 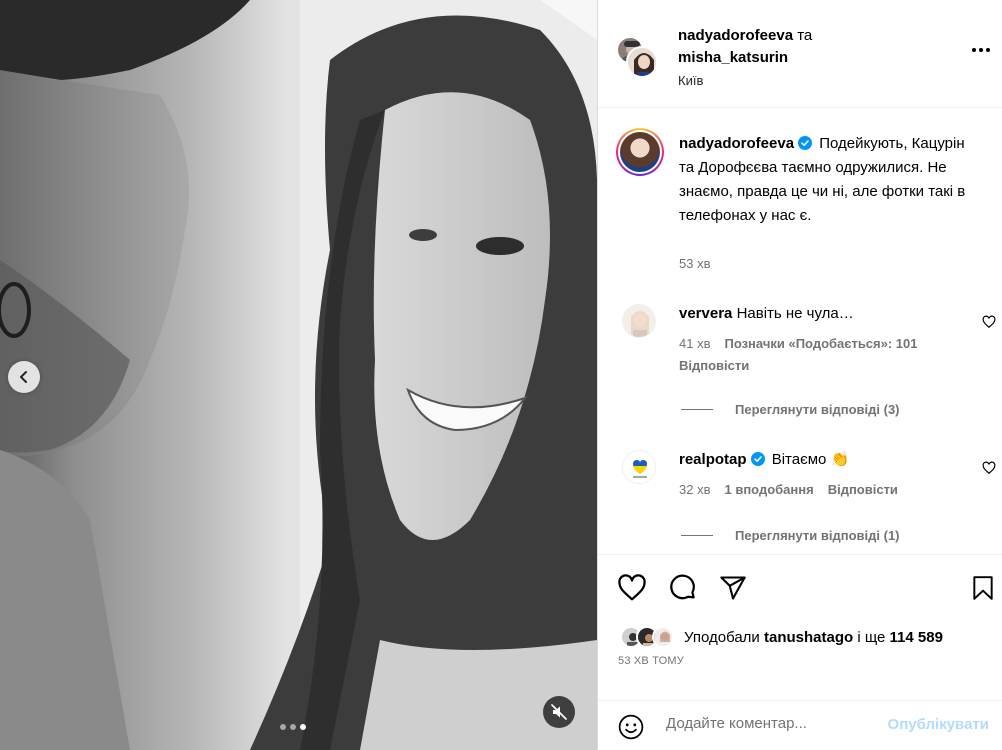 I want to click on comment-icon, so click(x=683, y=588).